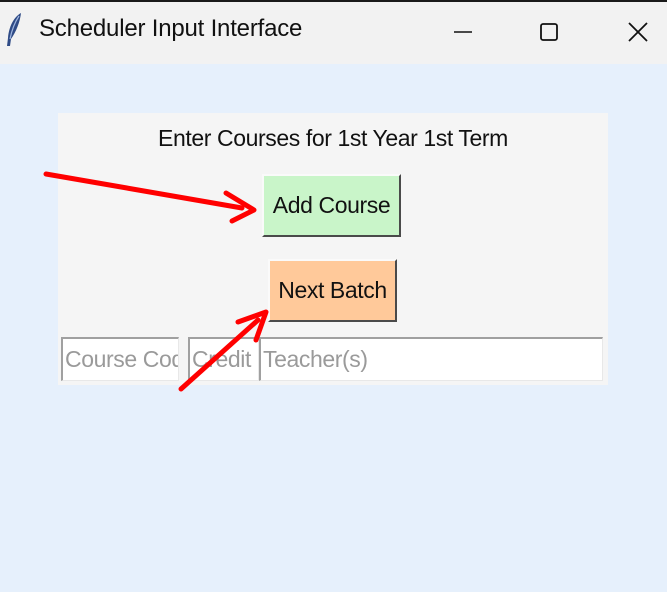  Describe the element at coordinates (171, 28) in the screenshot. I see `window-title: Scheduler Input Interface` at that location.